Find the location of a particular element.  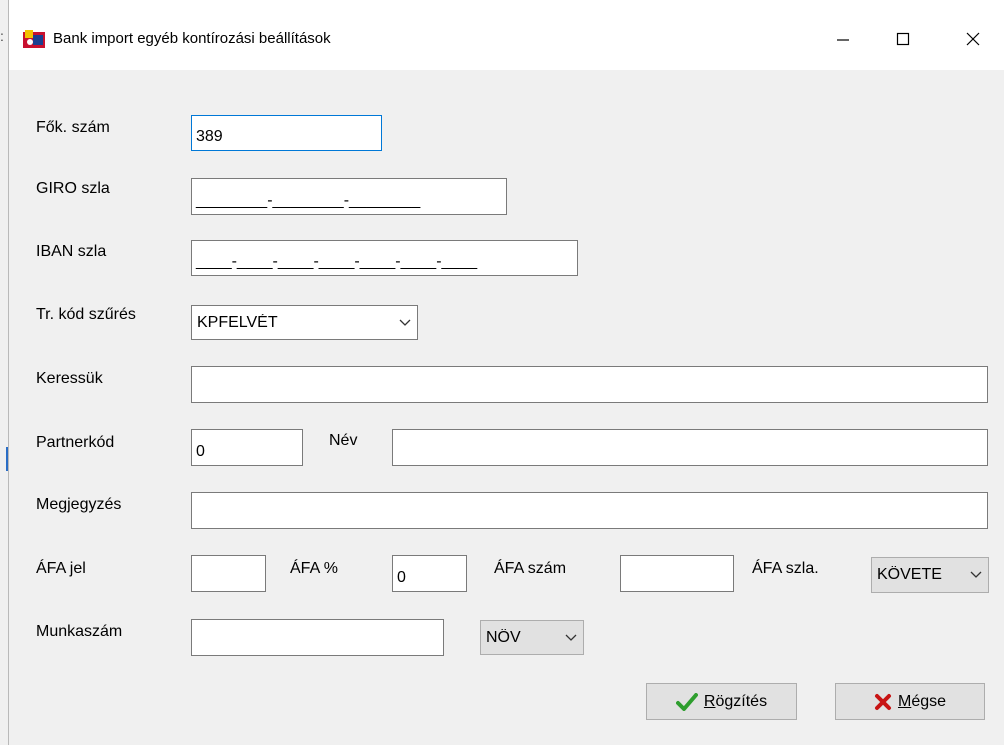

megjegyzes-label: Megjegyzés is located at coordinates (79, 504).